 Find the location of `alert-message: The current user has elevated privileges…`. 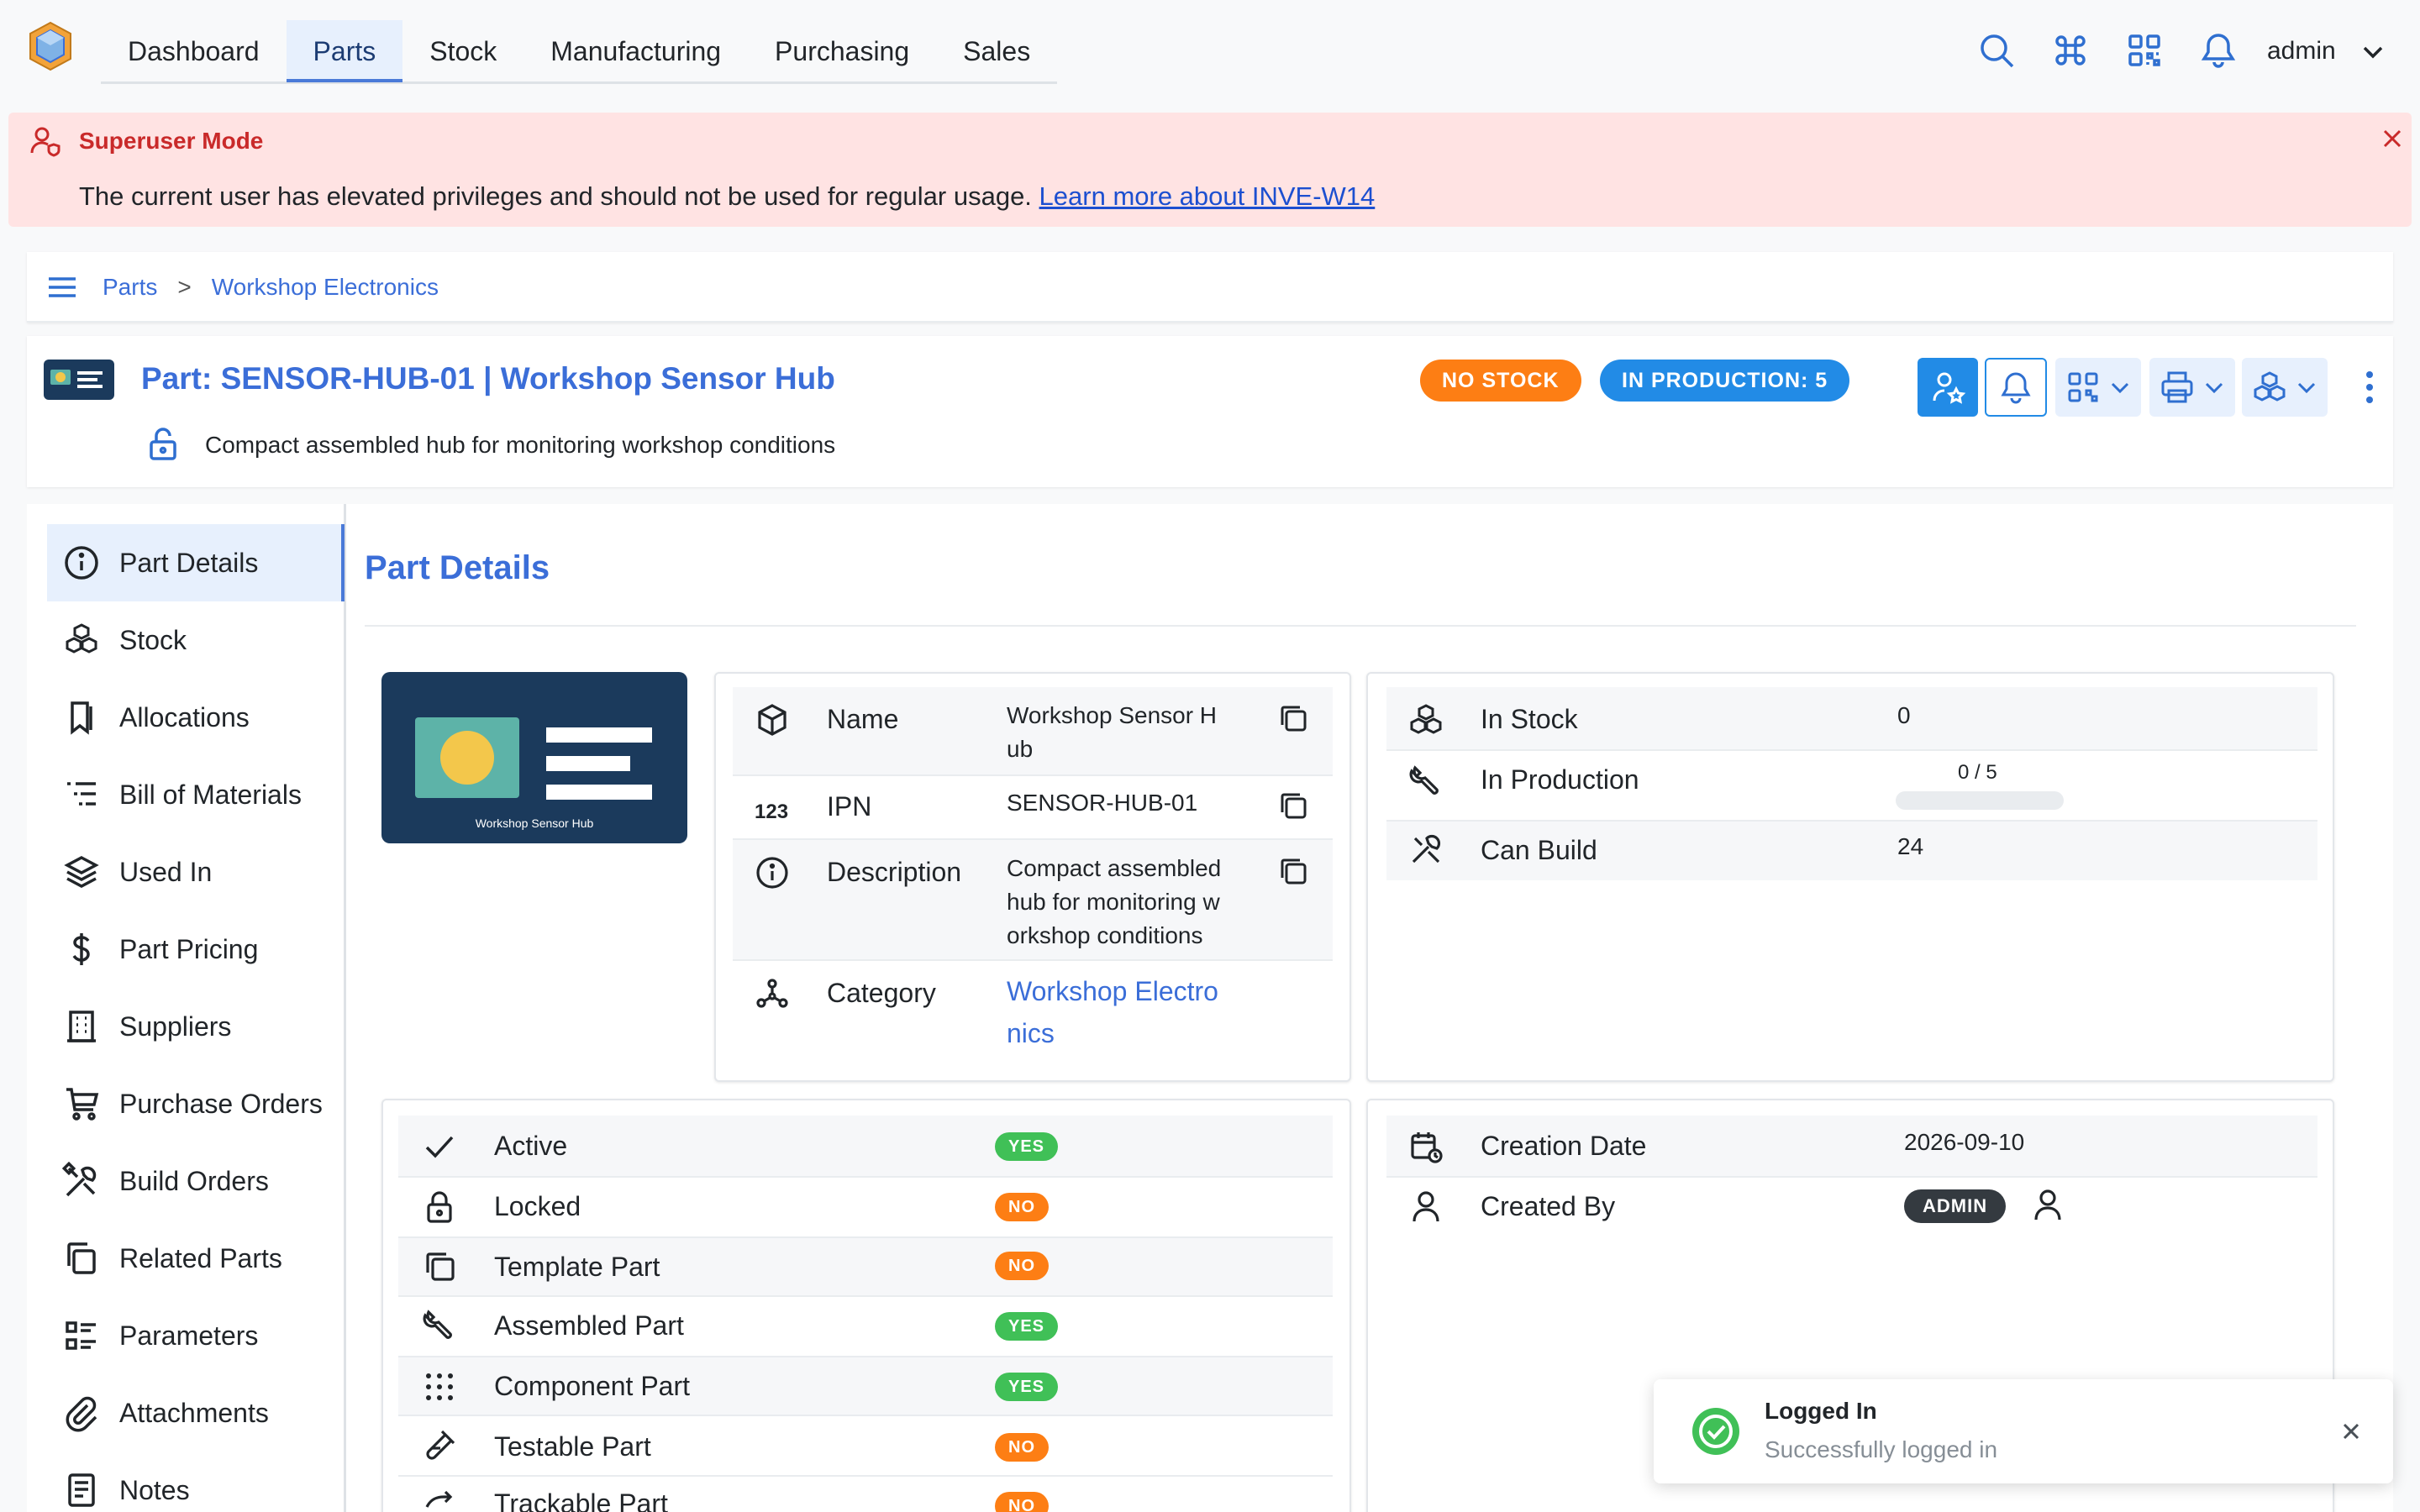

alert-message: The current user has elevated privileges… is located at coordinates (727, 196).